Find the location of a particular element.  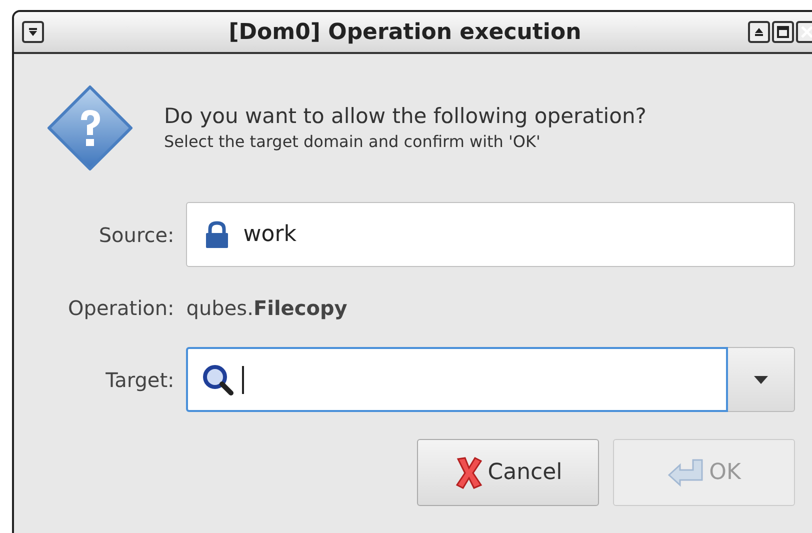

lock-icon is located at coordinates (217, 234).